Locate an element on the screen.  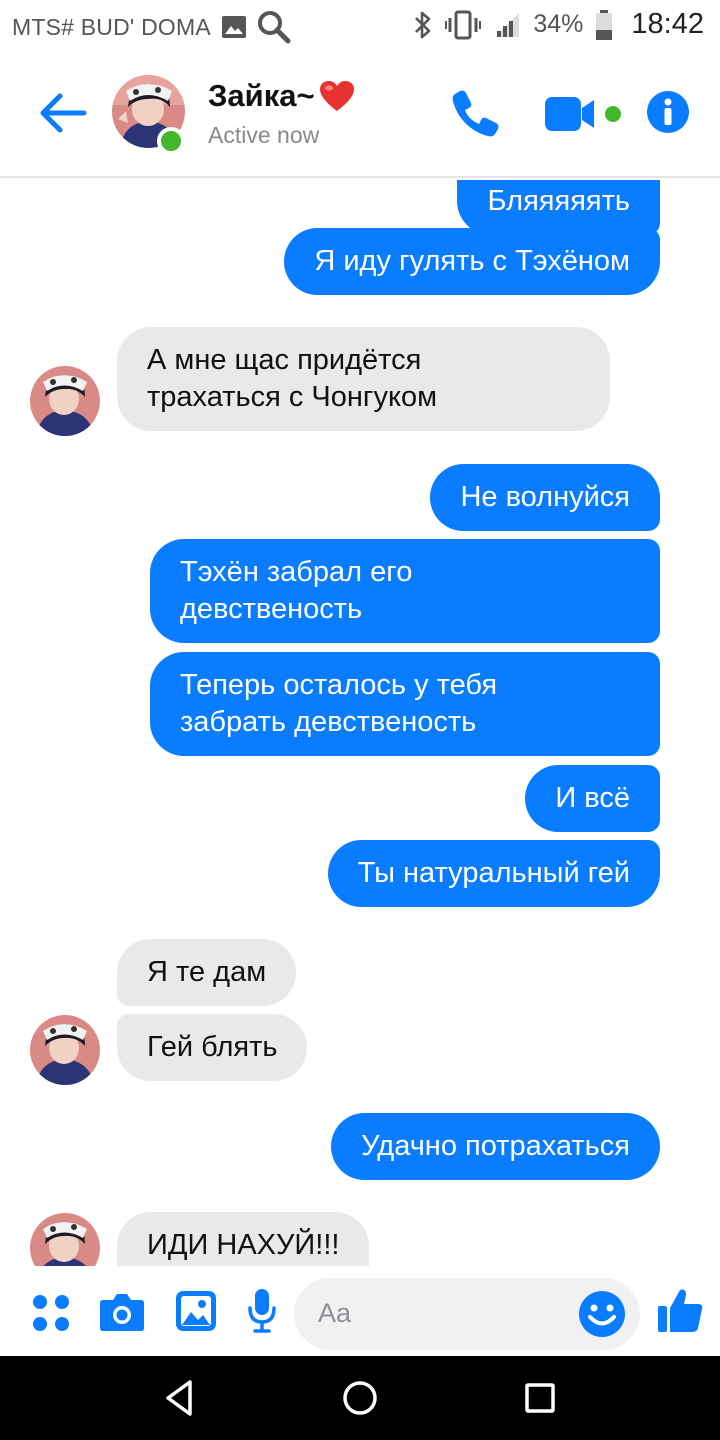
message-text: Я те дам is located at coordinates (207, 972).